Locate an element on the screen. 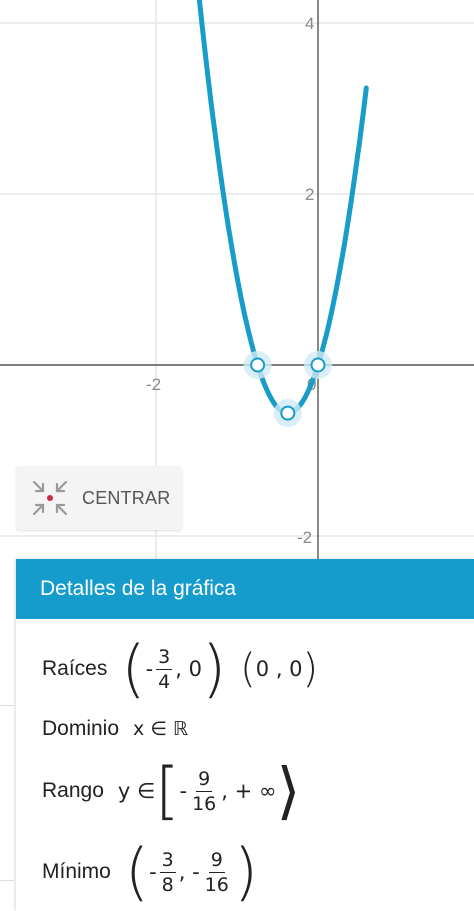 The image size is (474, 911). collapse-arrows-icon is located at coordinates (50, 498).